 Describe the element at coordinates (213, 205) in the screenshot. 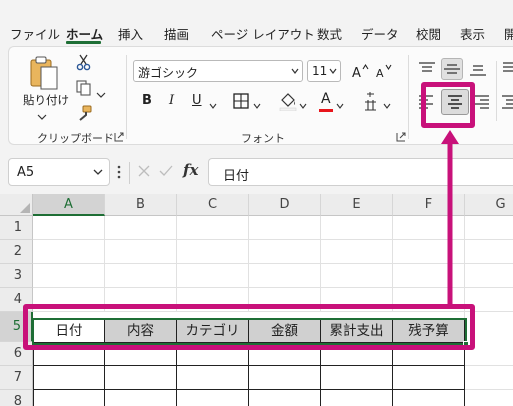

I see `column-header-c: C` at that location.